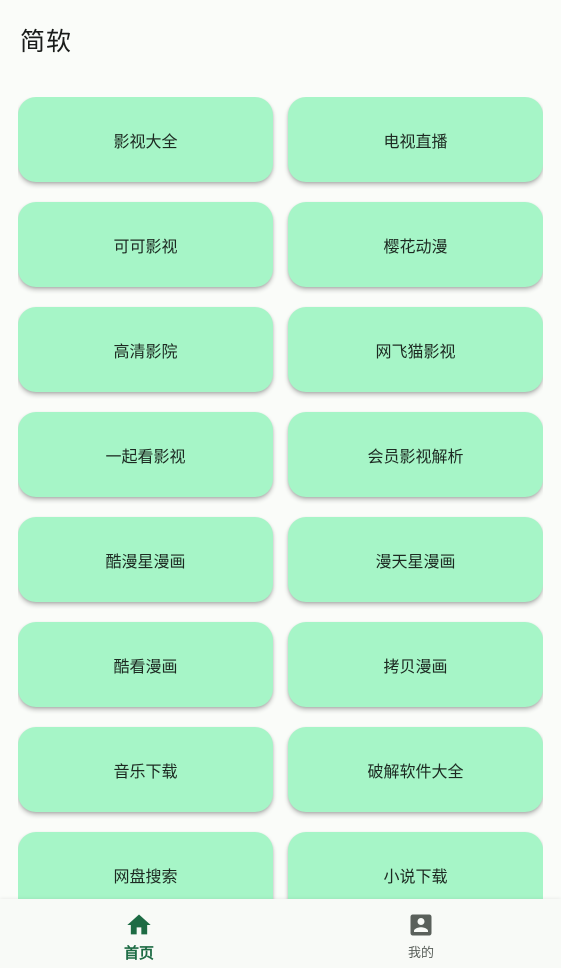 The image size is (561, 968). I want to click on tile-12: 音乐下载, so click(145, 769).